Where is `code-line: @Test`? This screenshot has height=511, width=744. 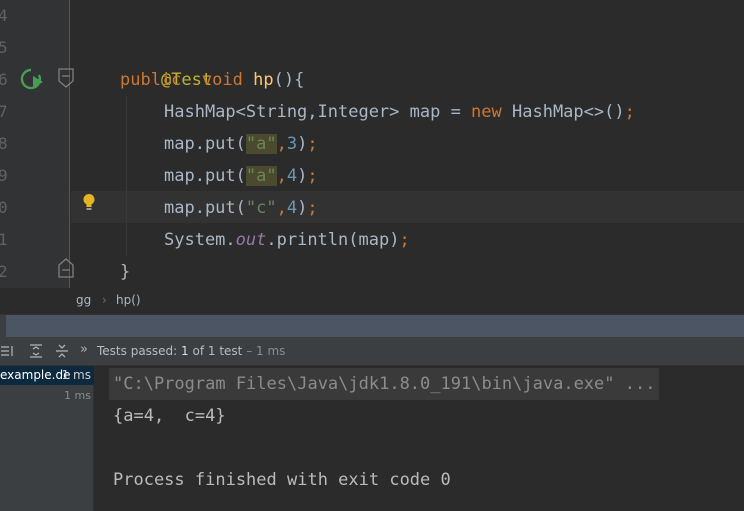 code-line: @Test is located at coordinates (166, 61).